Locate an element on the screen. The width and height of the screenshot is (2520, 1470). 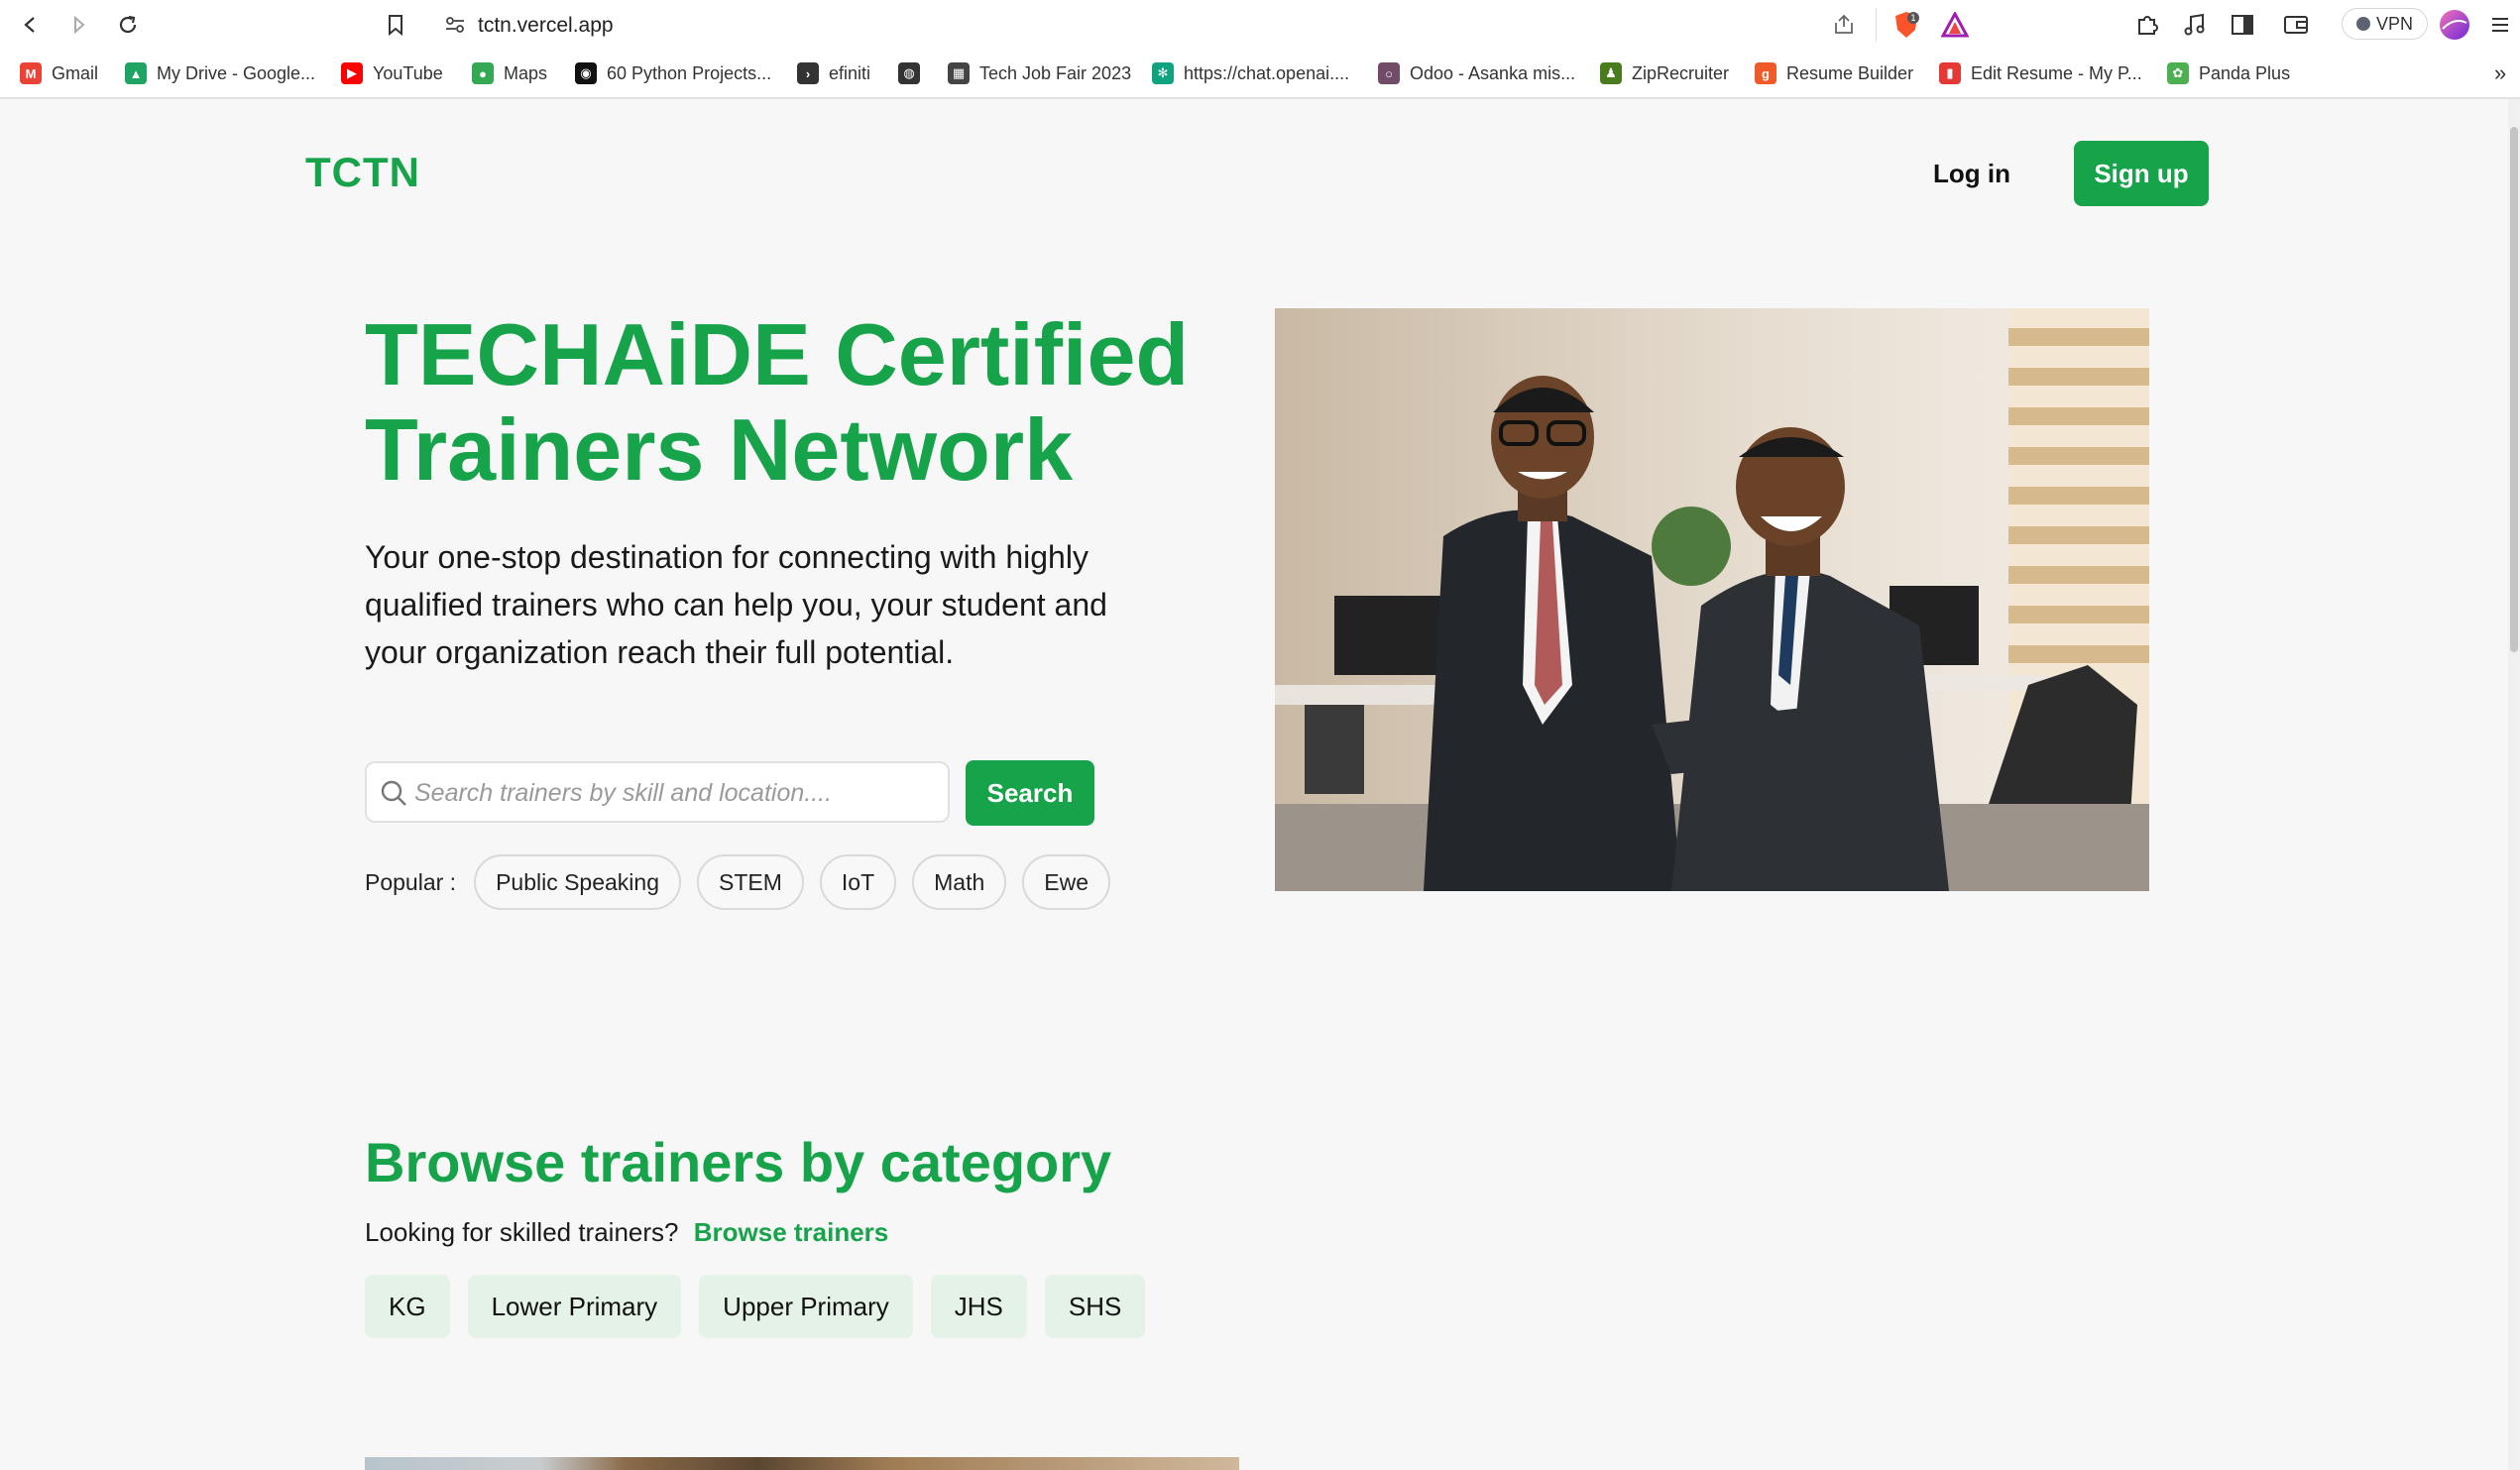
category-list: KG Lower Primary Upper Primary JHS SHS is located at coordinates (755, 1306).